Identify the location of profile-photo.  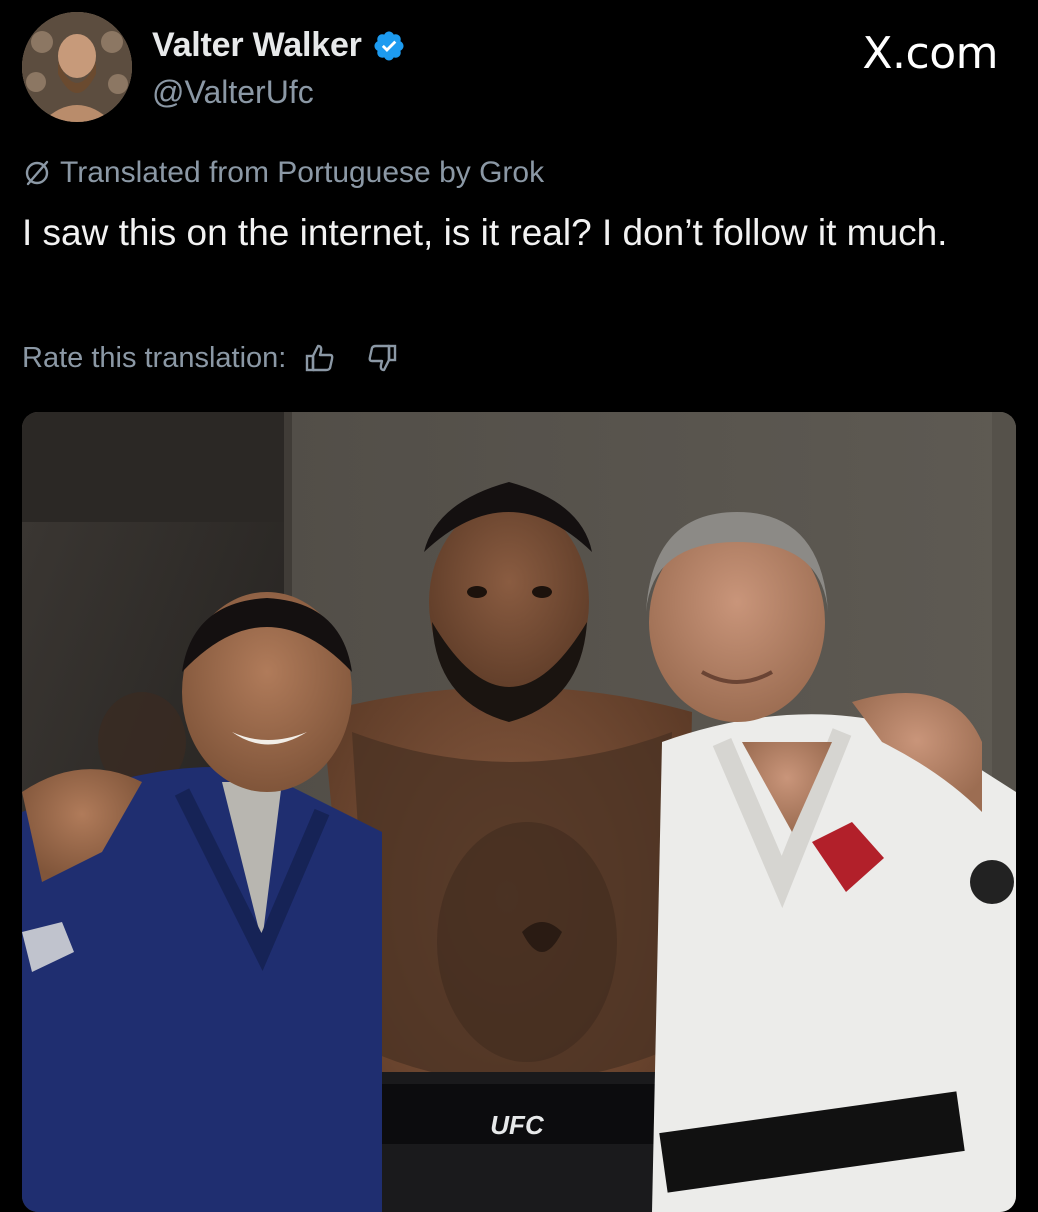
(77, 67).